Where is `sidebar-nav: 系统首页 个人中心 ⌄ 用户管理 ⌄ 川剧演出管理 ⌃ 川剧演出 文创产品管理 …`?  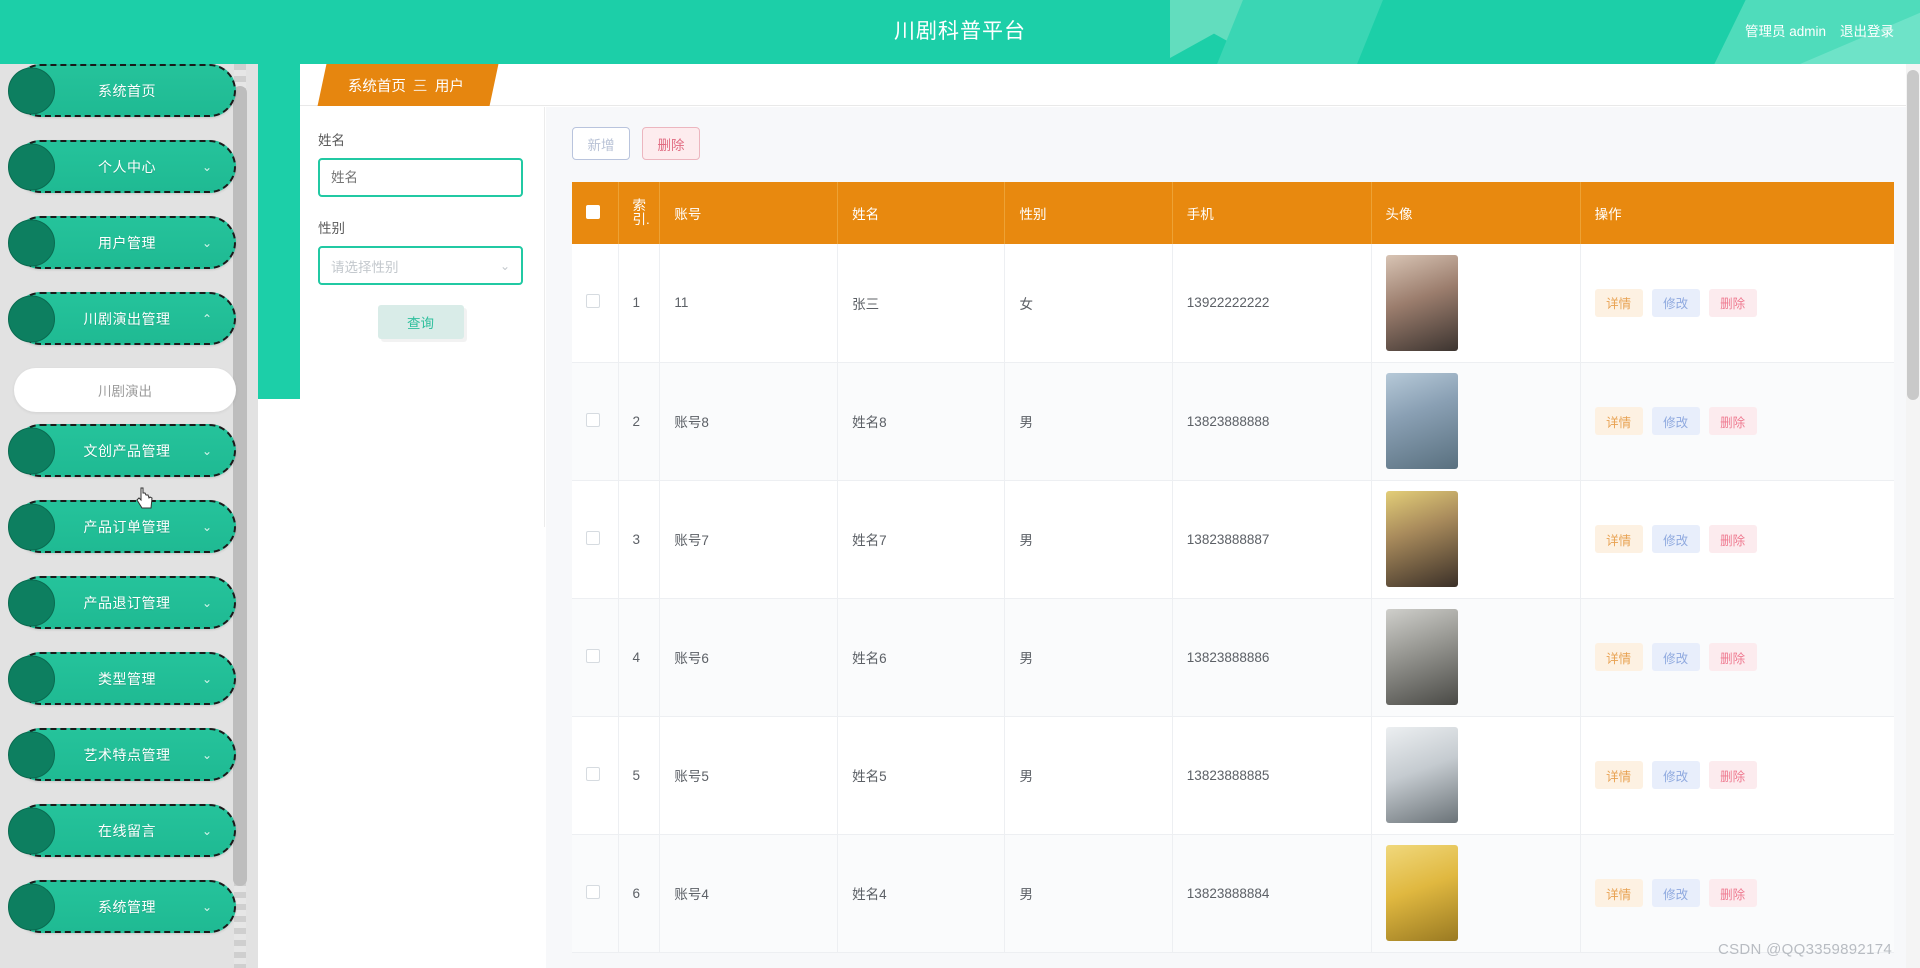
sidebar-nav: 系统首页 个人中心 ⌄ 用户管理 ⌄ 川剧演出管理 ⌃ 川剧演出 文创产品管理 … is located at coordinates (129, 516).